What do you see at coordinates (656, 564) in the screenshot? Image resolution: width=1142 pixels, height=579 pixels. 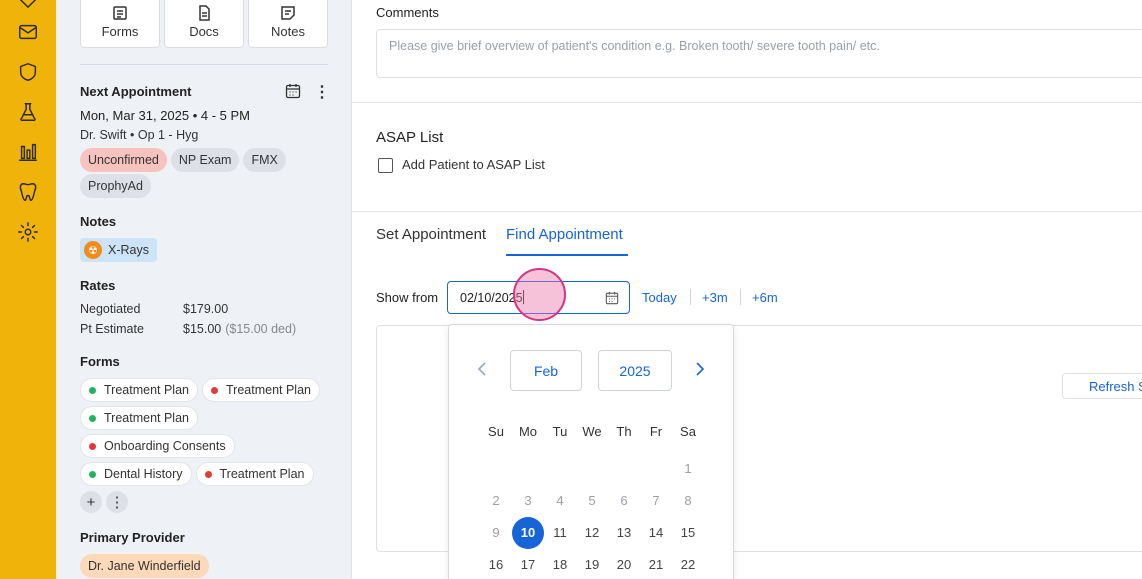 I see `calendar-day: 21` at bounding box center [656, 564].